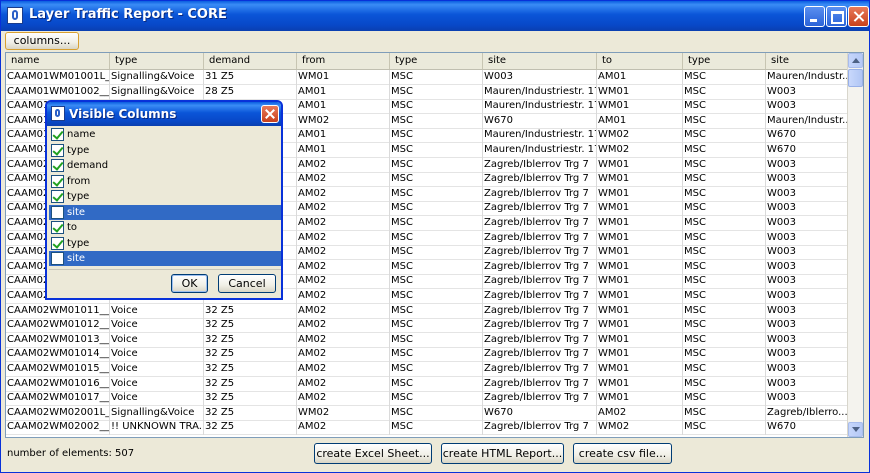  I want to click on column-header: demand, so click(250, 61).